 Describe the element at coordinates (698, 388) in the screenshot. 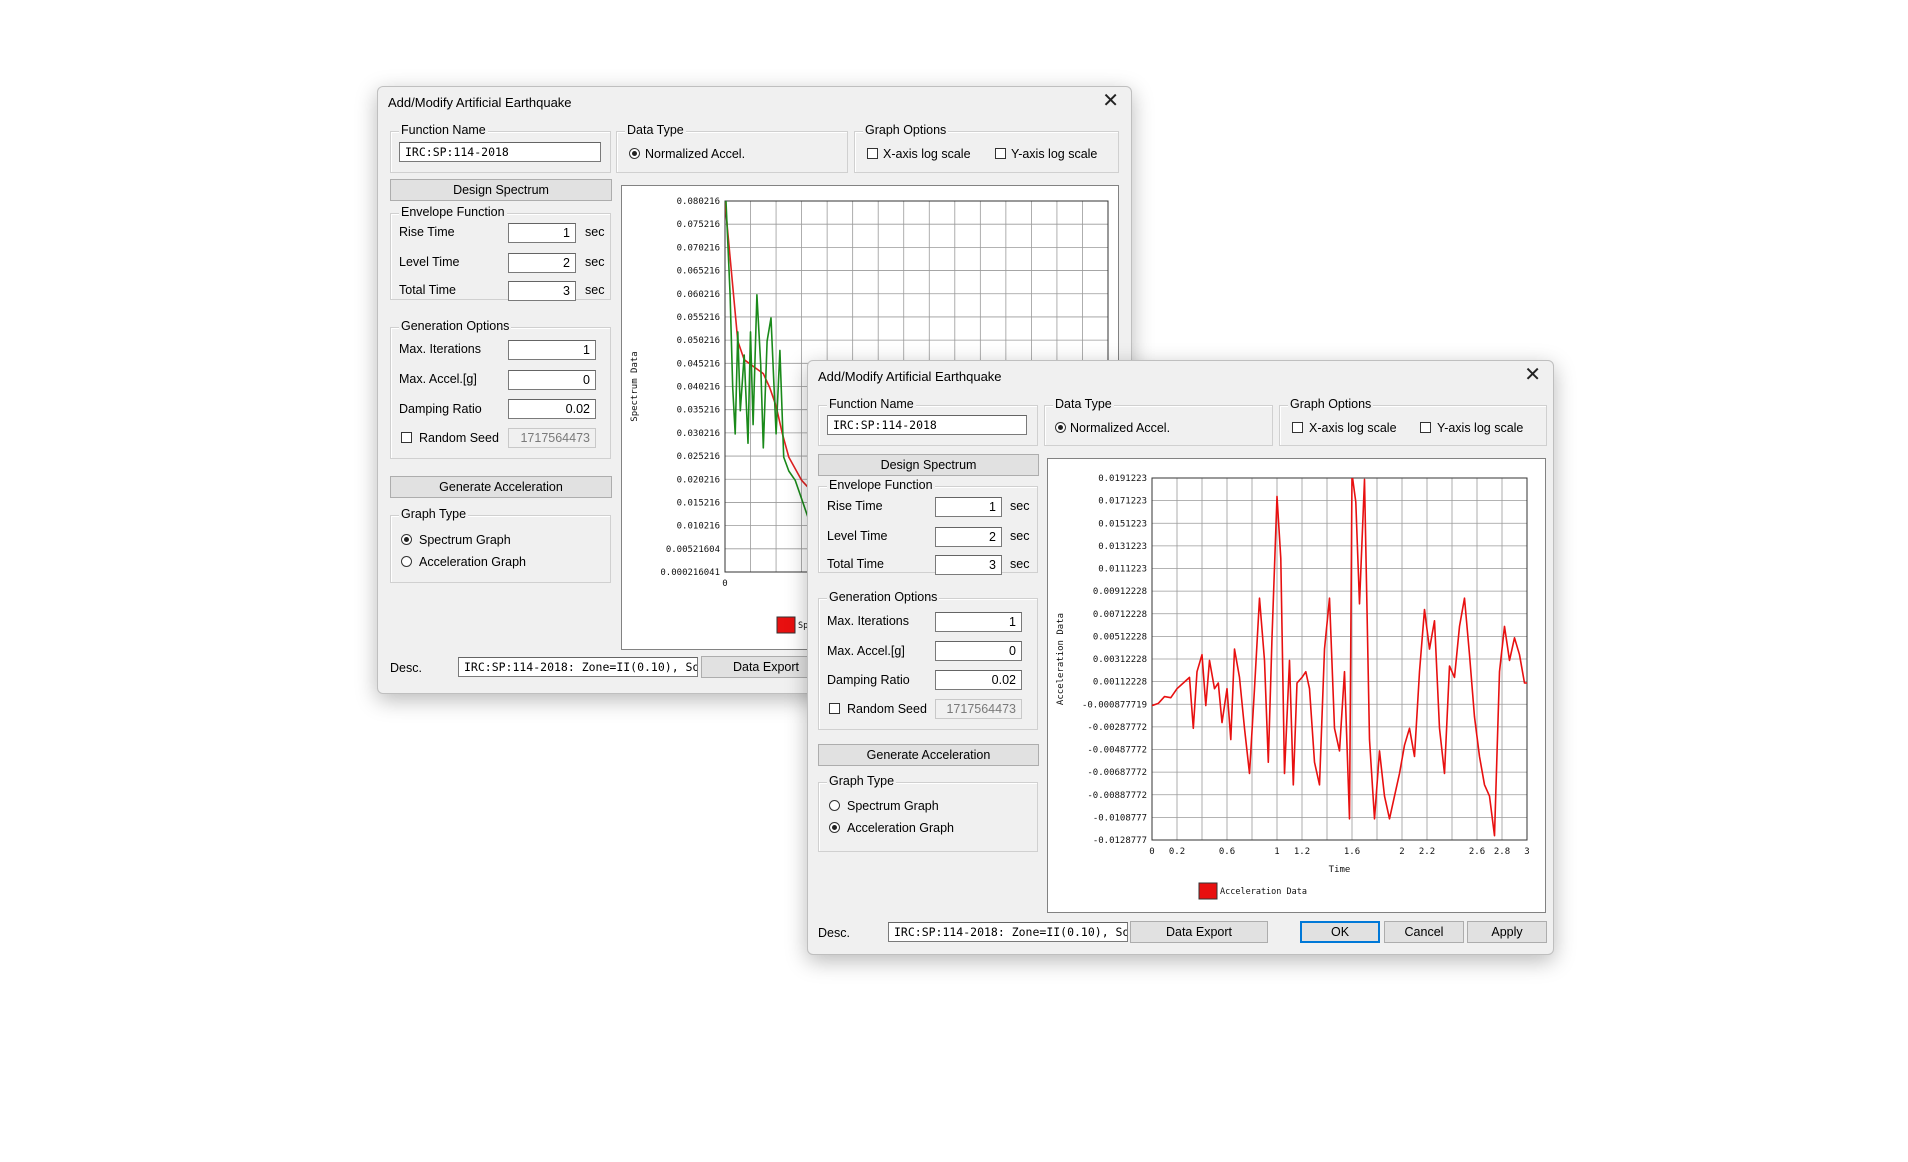

I see `y-tick-label: 0.040216` at that location.